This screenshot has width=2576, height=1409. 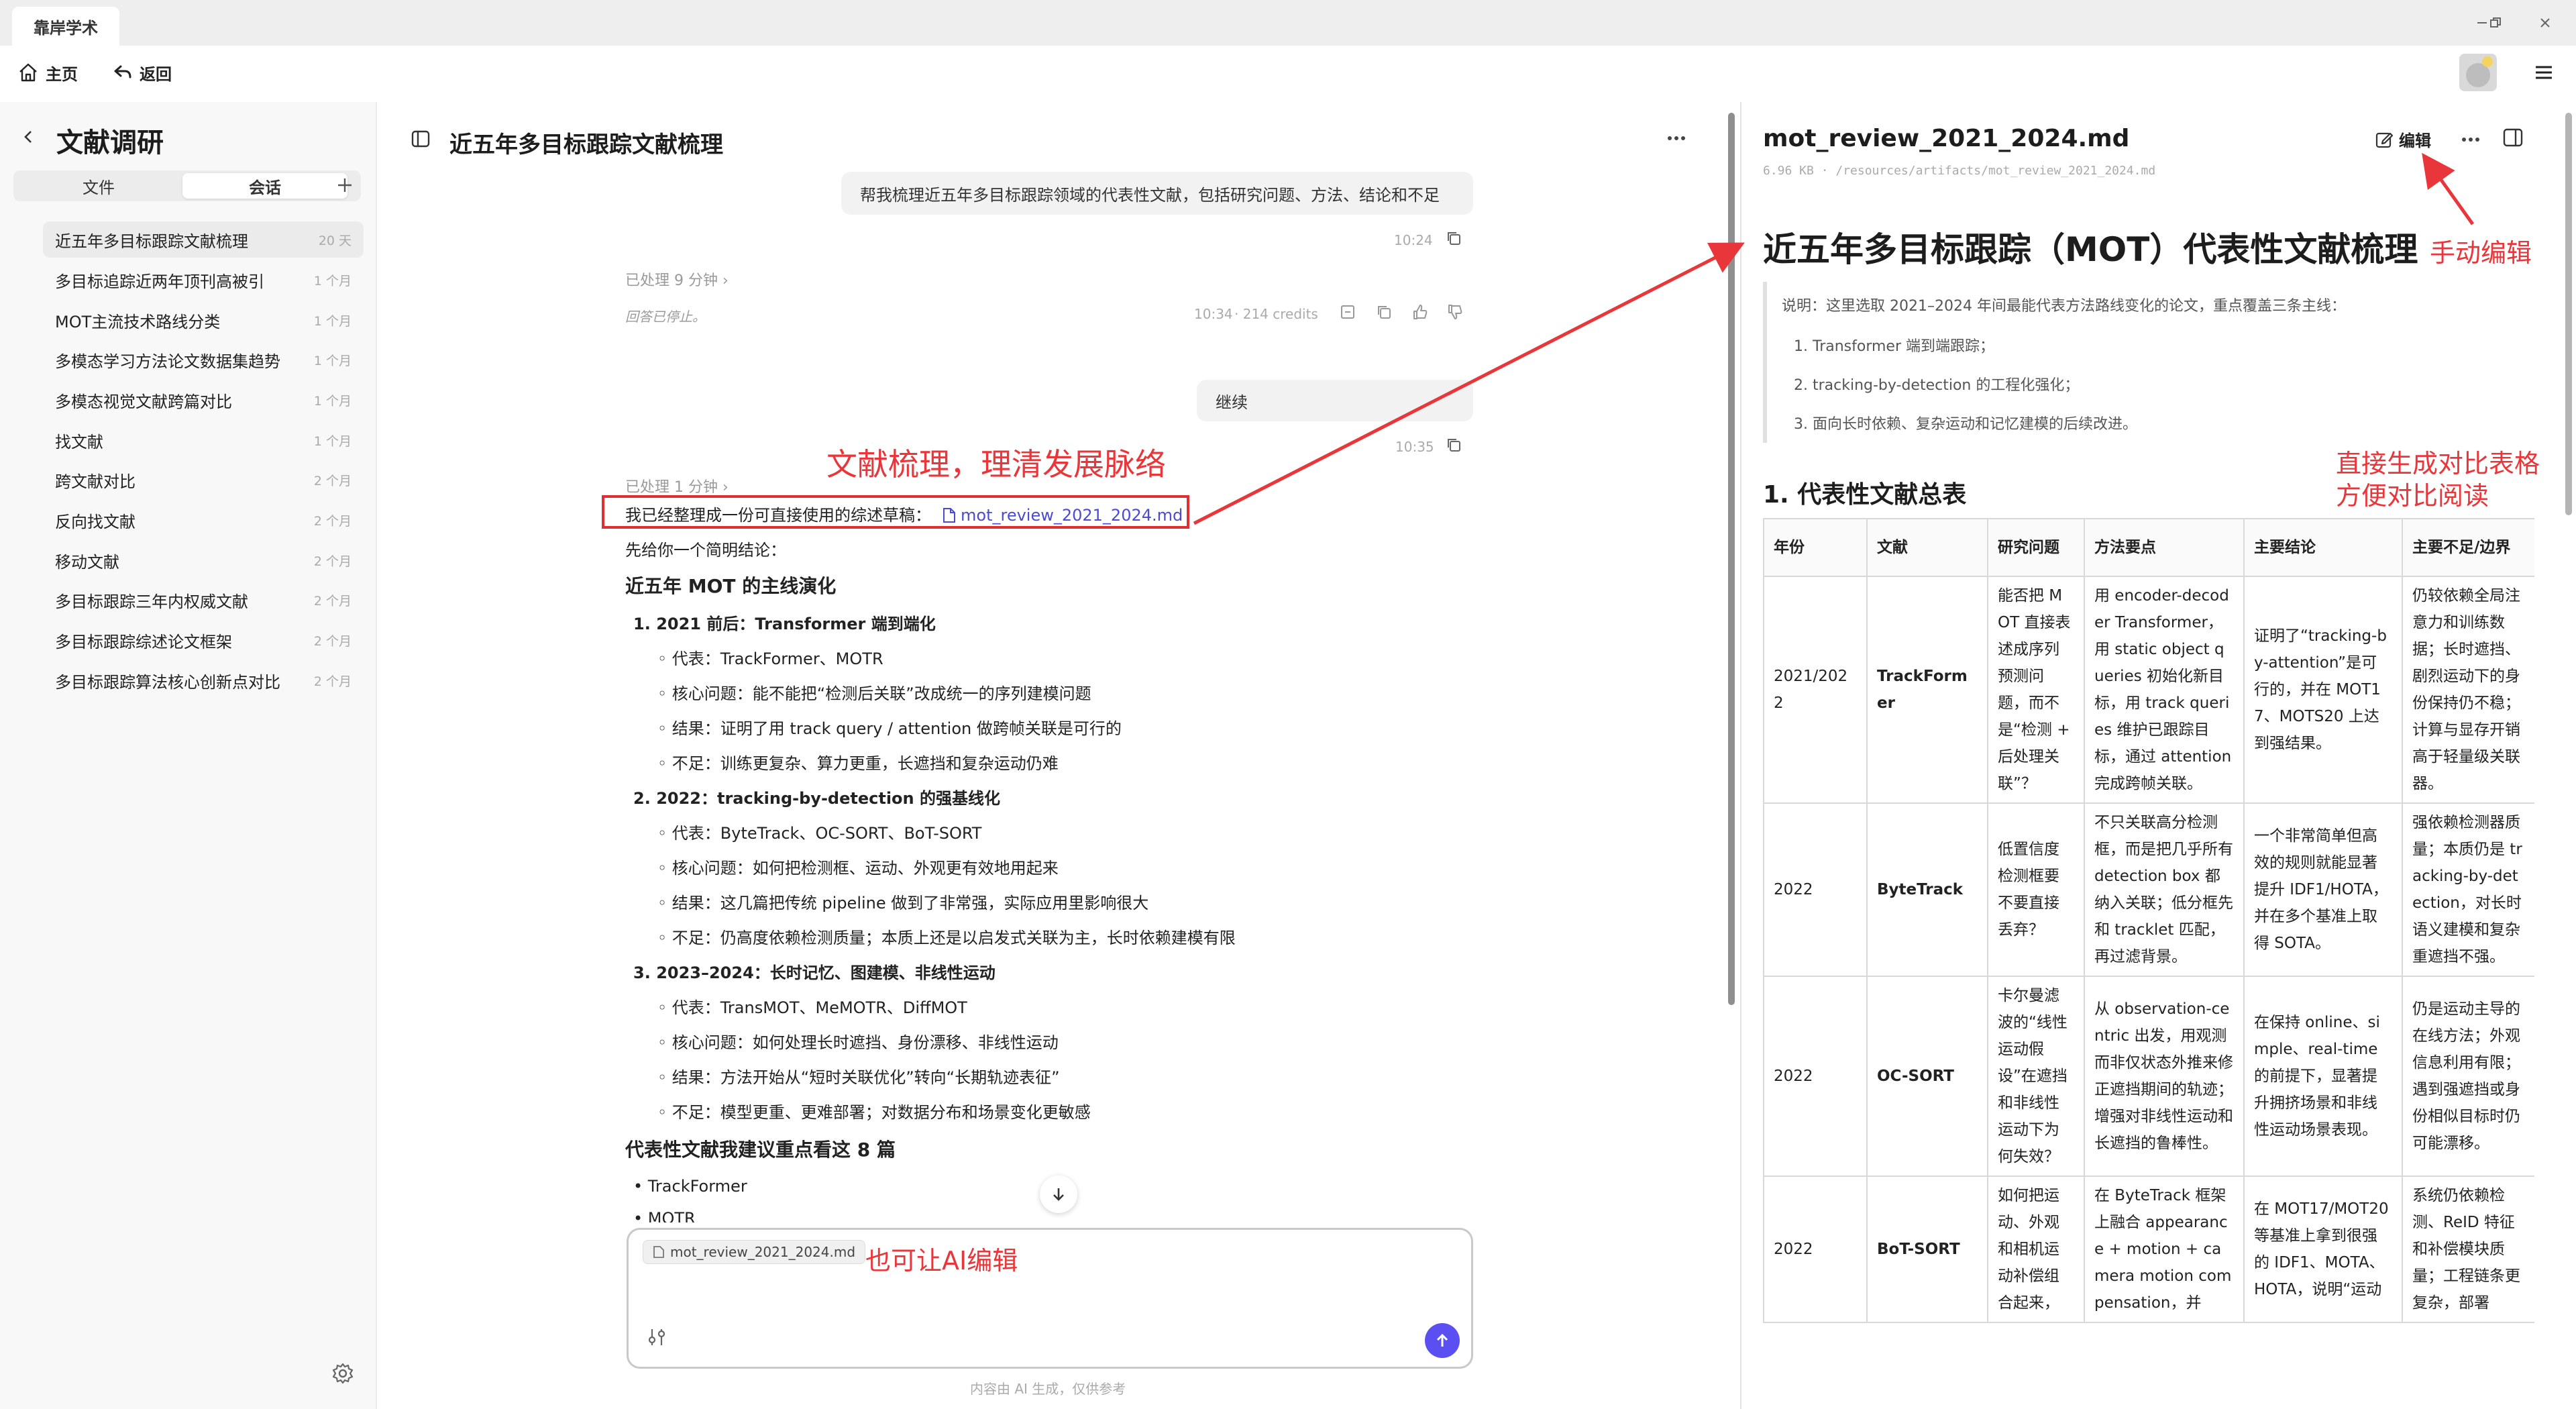 I want to click on document-more-icon, so click(x=2471, y=139).